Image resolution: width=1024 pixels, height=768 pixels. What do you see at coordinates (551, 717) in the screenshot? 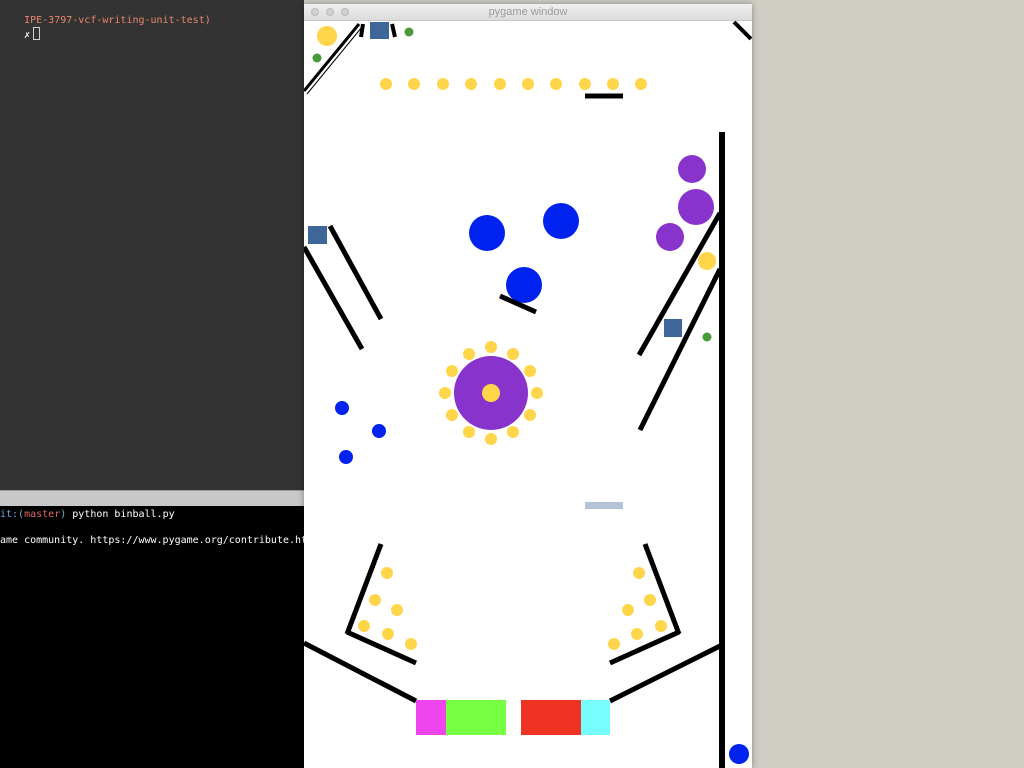
I see `goal-red` at bounding box center [551, 717].